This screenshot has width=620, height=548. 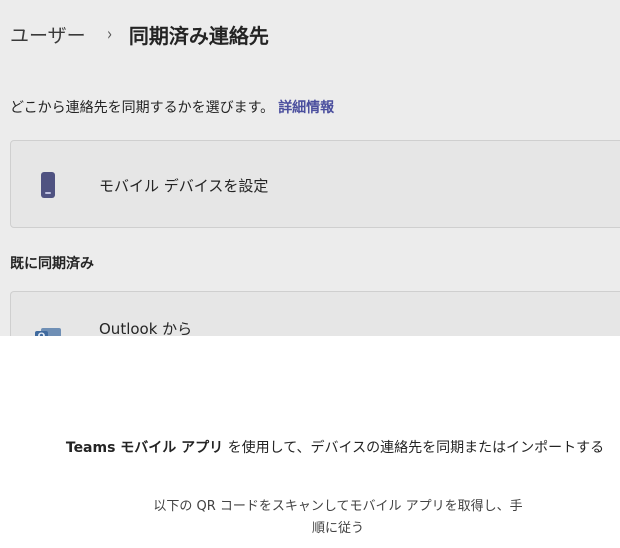 I want to click on already-synced-heading: 既に同期済み, so click(x=52, y=264).